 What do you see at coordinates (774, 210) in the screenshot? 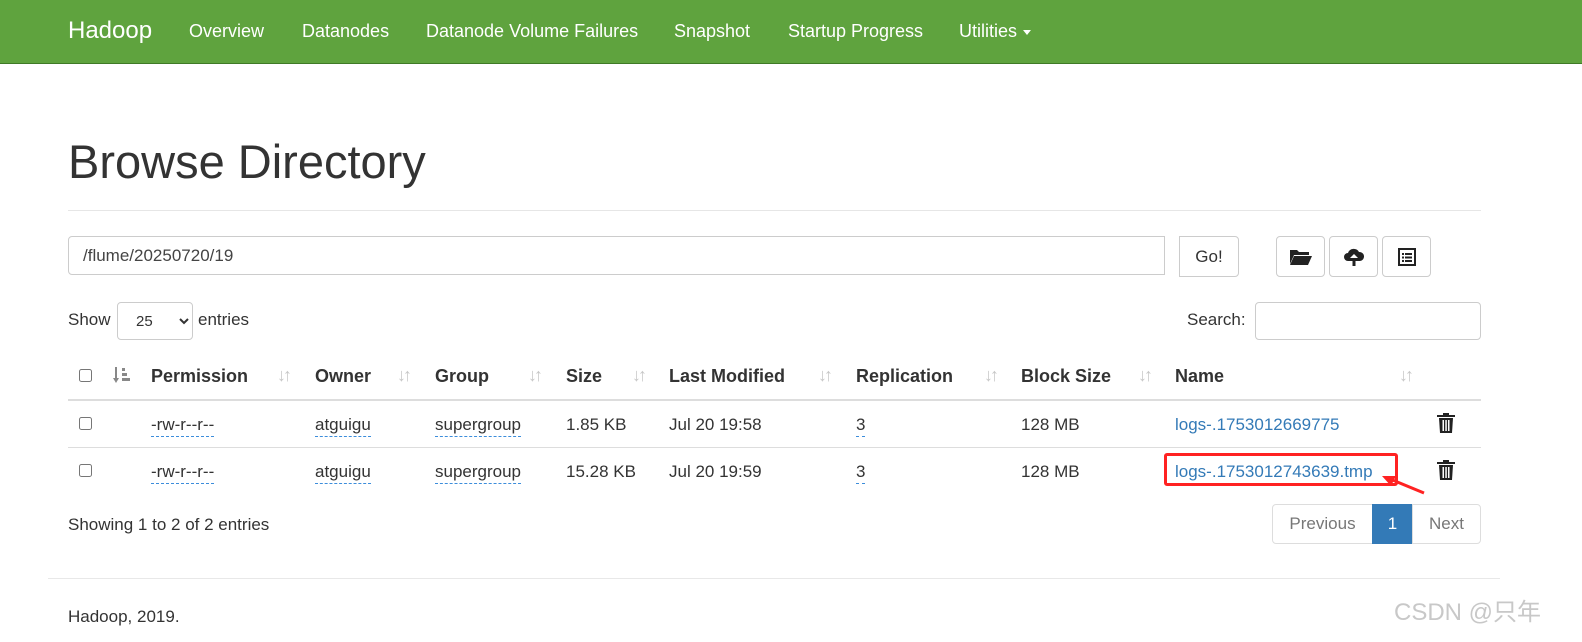
I see `title-divider` at bounding box center [774, 210].